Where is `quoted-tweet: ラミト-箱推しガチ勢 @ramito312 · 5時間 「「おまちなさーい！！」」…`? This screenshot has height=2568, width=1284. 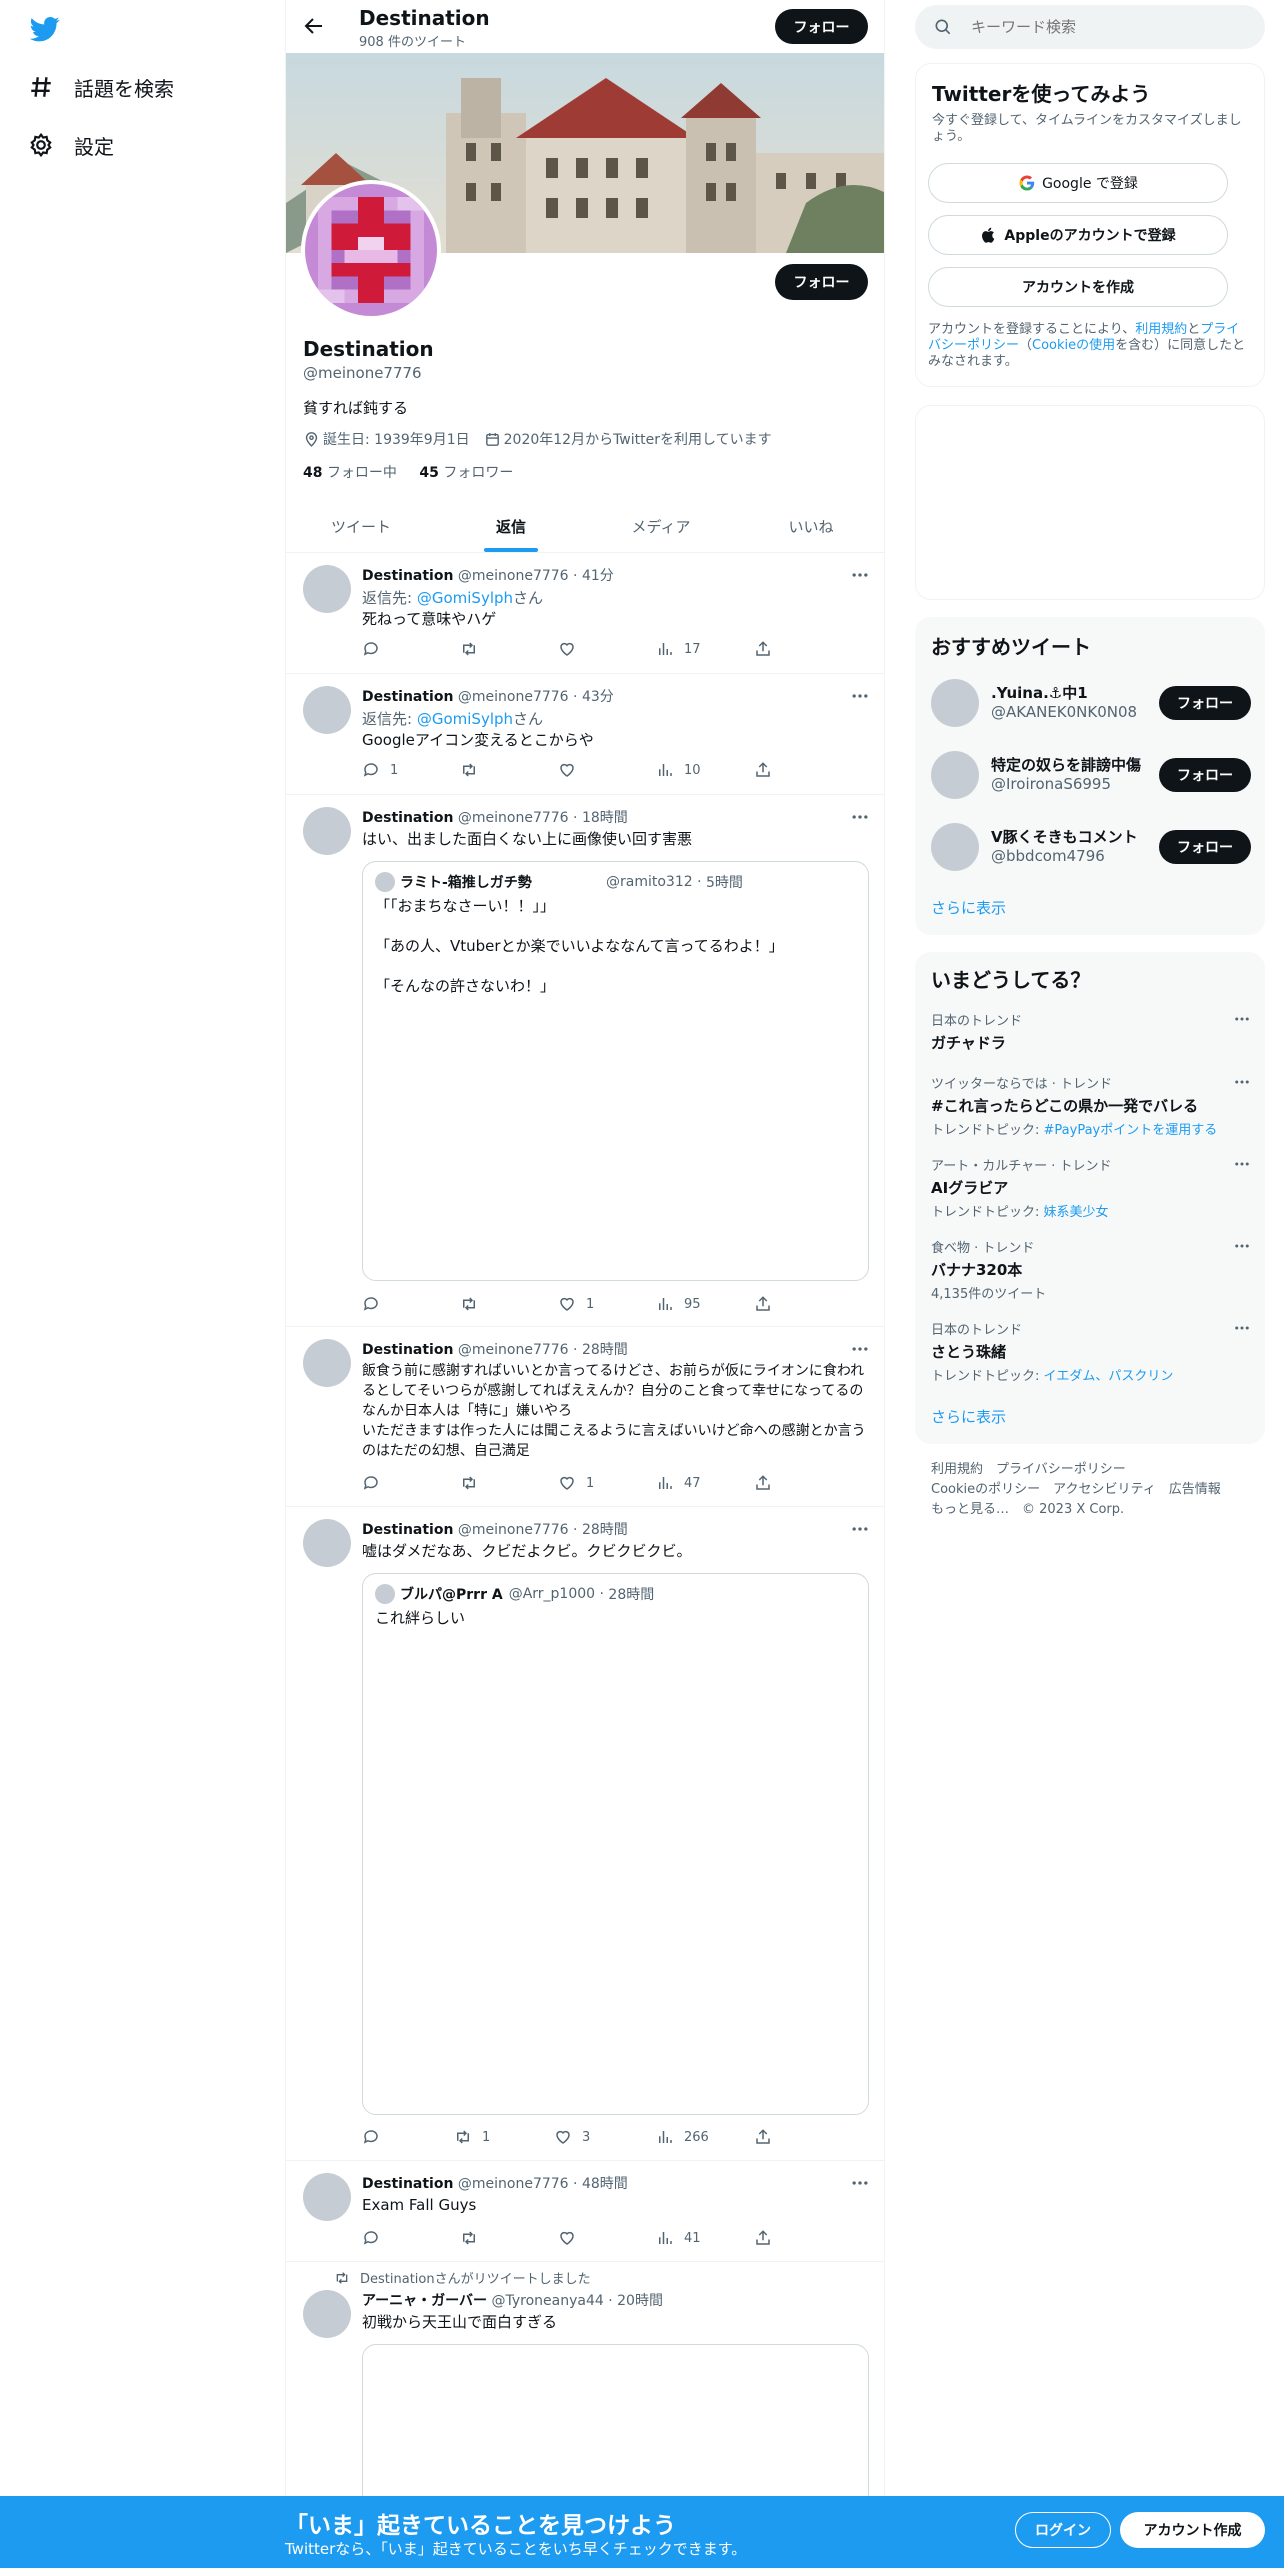 quoted-tweet: ラミト-箱推しガチ勢 @ramito312 · 5時間 「「おまちなさーい！！」」… is located at coordinates (615, 1071).